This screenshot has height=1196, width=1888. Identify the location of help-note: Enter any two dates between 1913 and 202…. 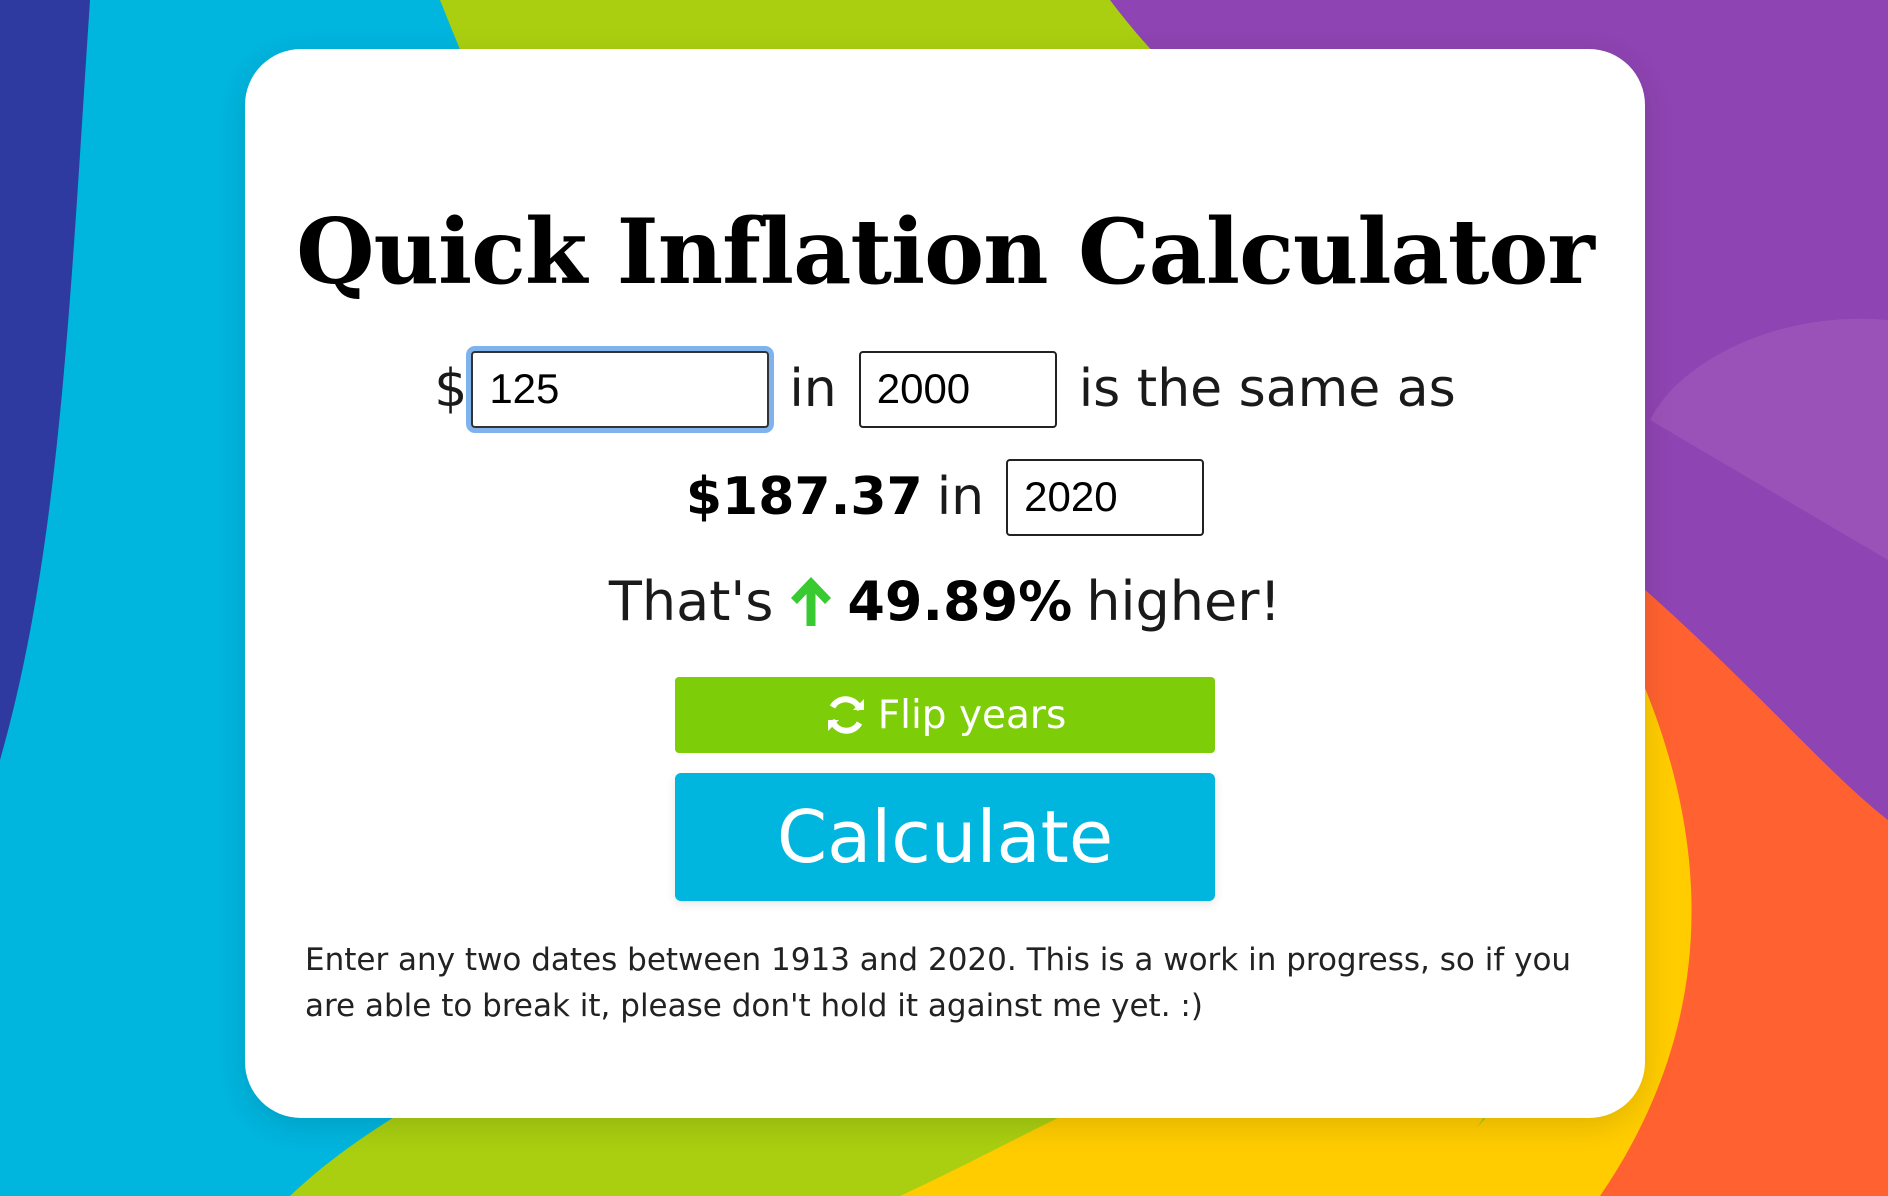
(938, 983).